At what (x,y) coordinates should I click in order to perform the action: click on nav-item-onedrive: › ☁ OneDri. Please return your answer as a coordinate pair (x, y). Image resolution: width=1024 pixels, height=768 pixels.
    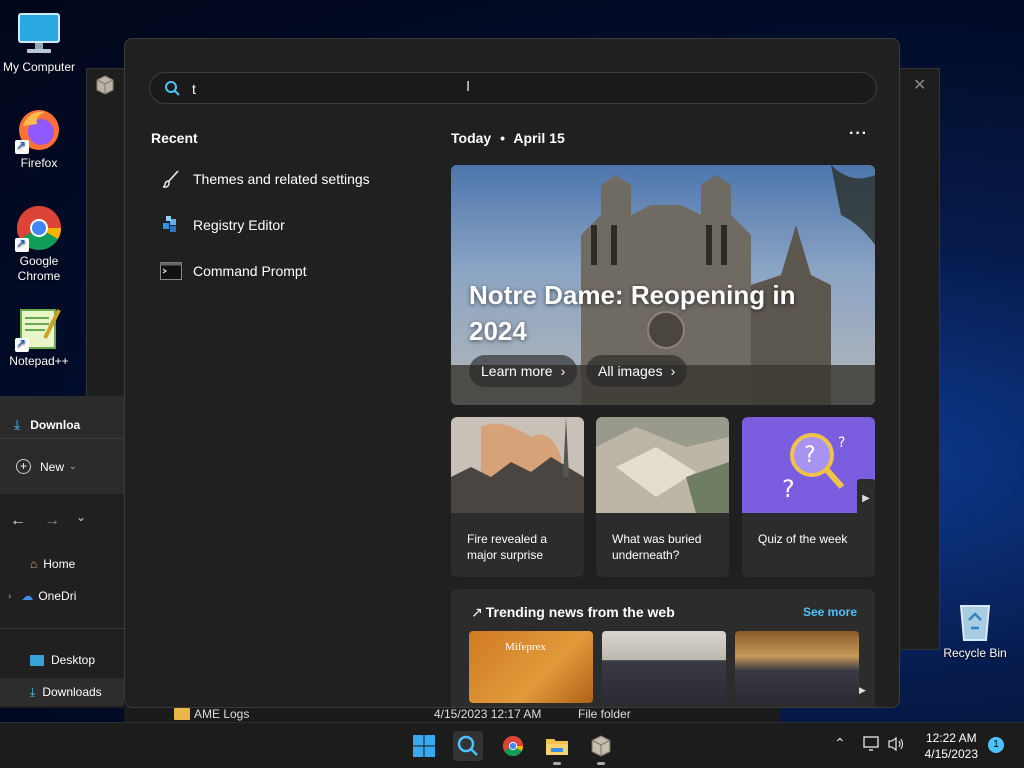
    Looking at the image, I should click on (42, 596).